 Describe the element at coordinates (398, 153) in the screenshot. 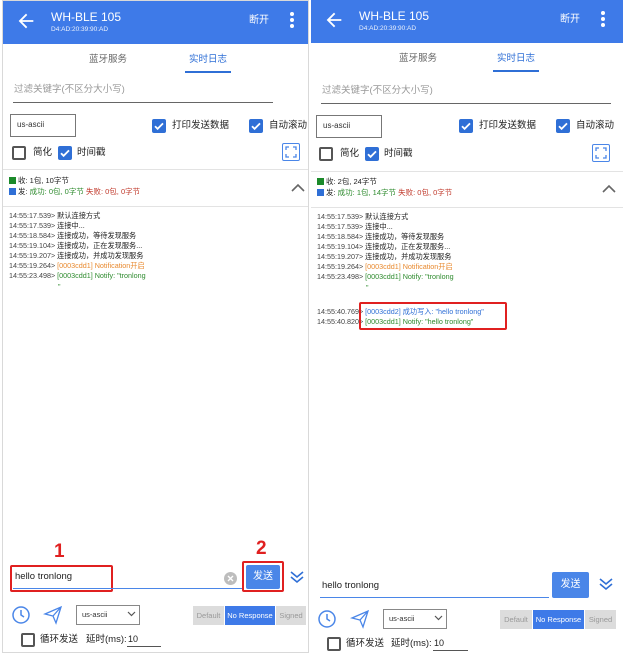

I see `timestamp-label: 时间戳` at that location.